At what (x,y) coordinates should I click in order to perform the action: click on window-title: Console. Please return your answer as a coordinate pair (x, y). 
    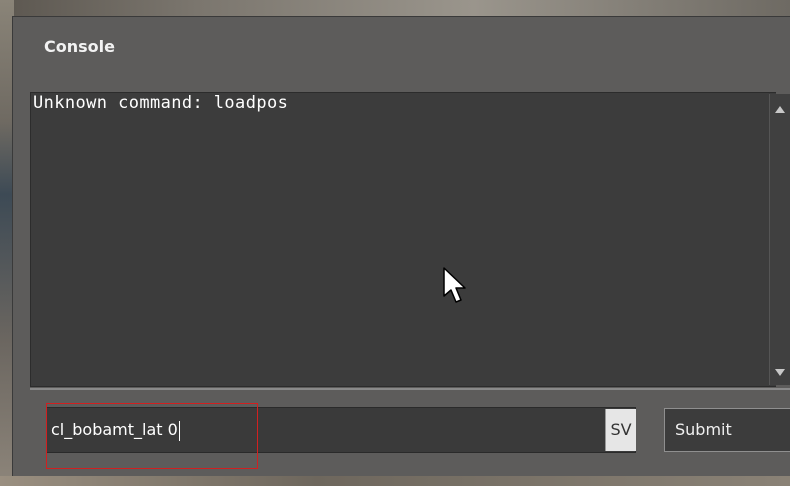
    Looking at the image, I should click on (79, 46).